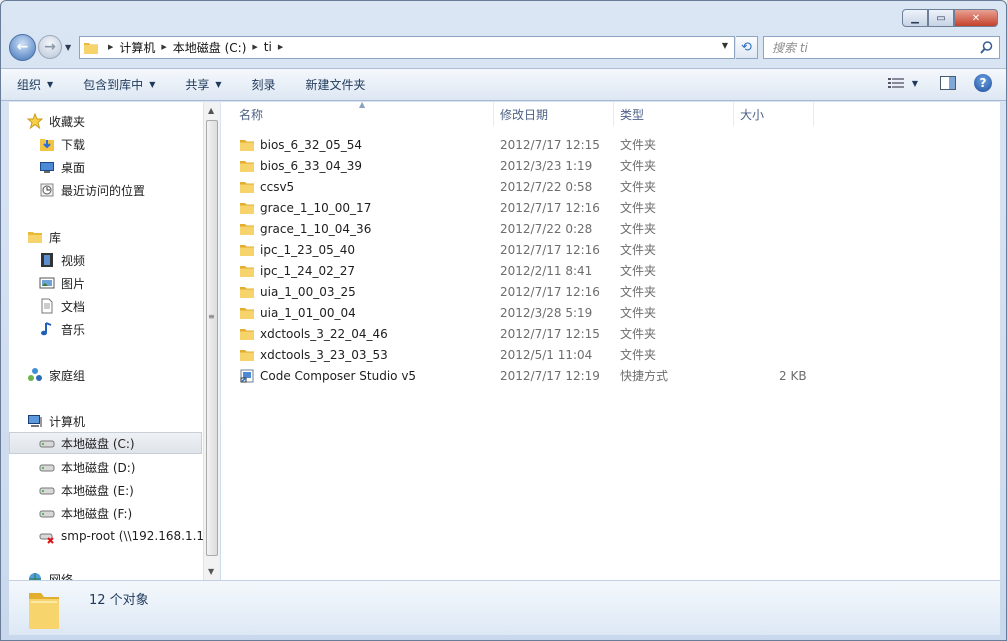  I want to click on help-button: ?, so click(983, 83).